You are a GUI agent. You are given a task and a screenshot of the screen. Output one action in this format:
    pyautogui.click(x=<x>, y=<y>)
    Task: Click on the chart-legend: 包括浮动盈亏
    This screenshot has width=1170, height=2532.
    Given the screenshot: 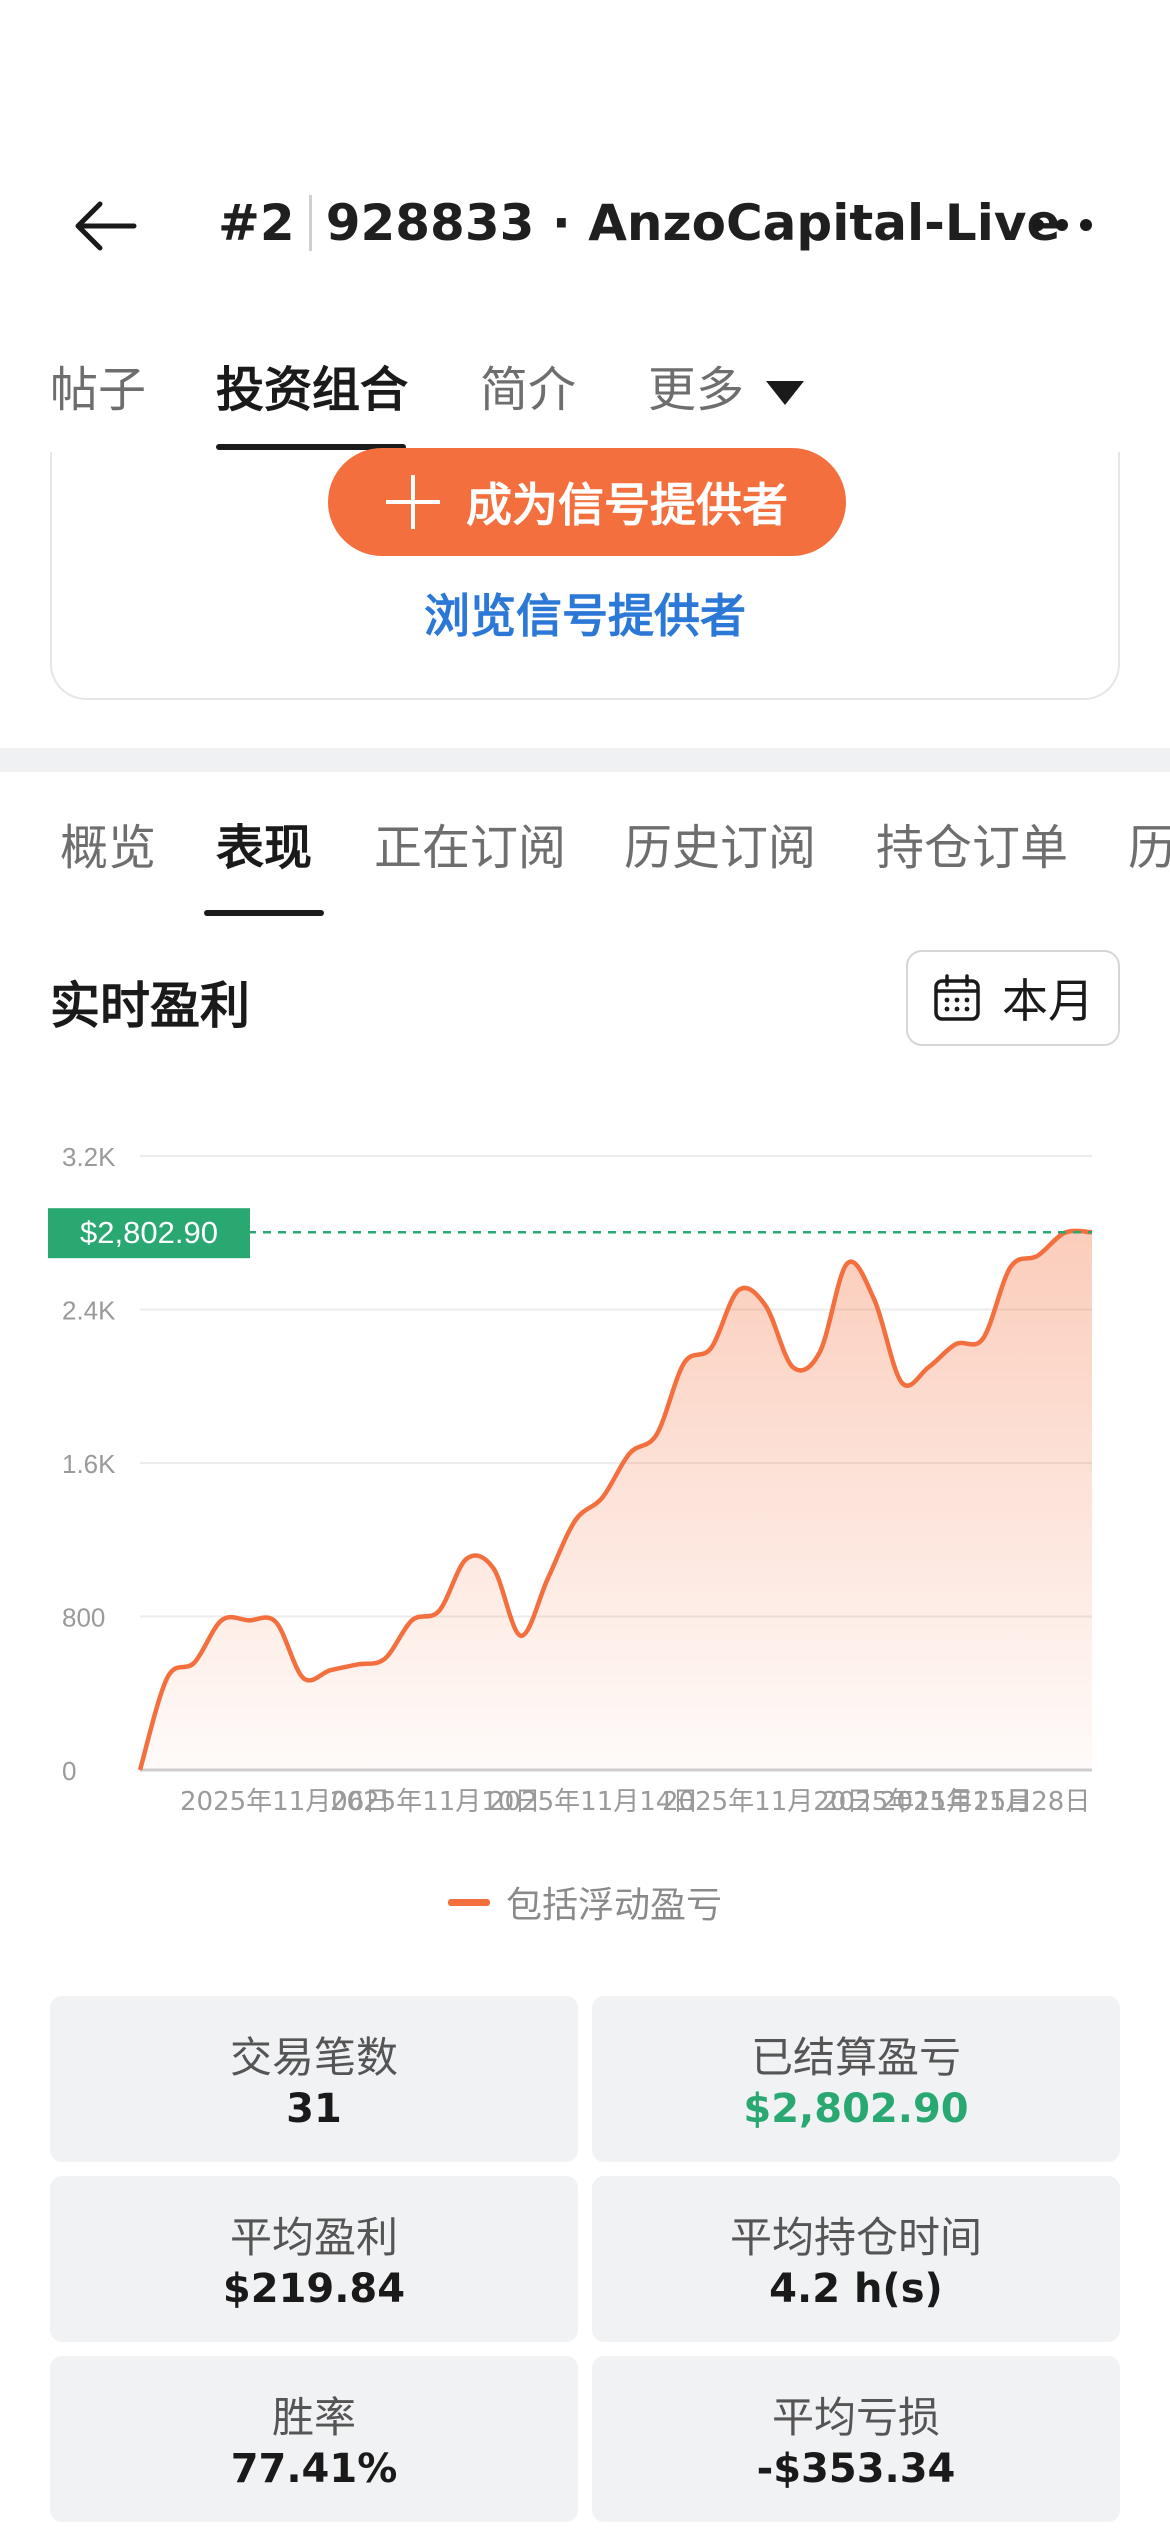 What is the action you would take?
    pyautogui.click(x=585, y=1902)
    